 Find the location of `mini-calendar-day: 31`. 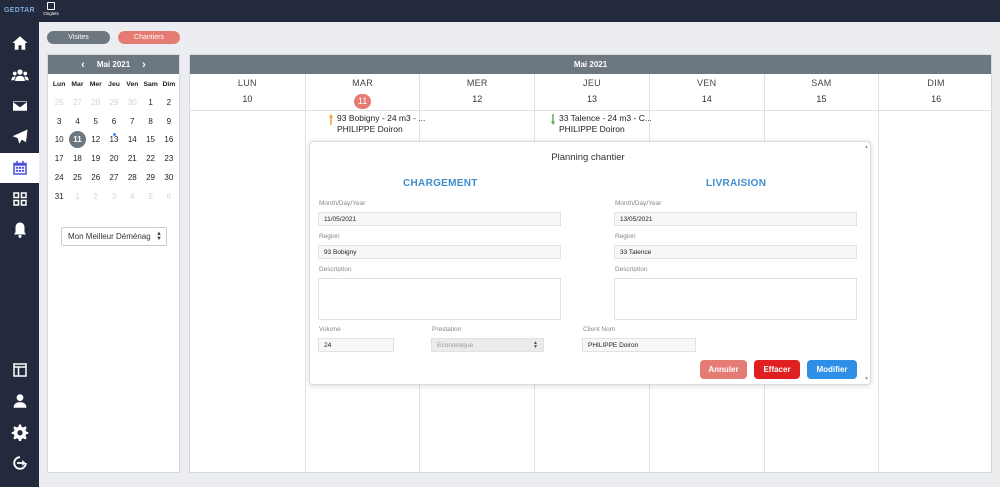

mini-calendar-day: 31 is located at coordinates (59, 196).